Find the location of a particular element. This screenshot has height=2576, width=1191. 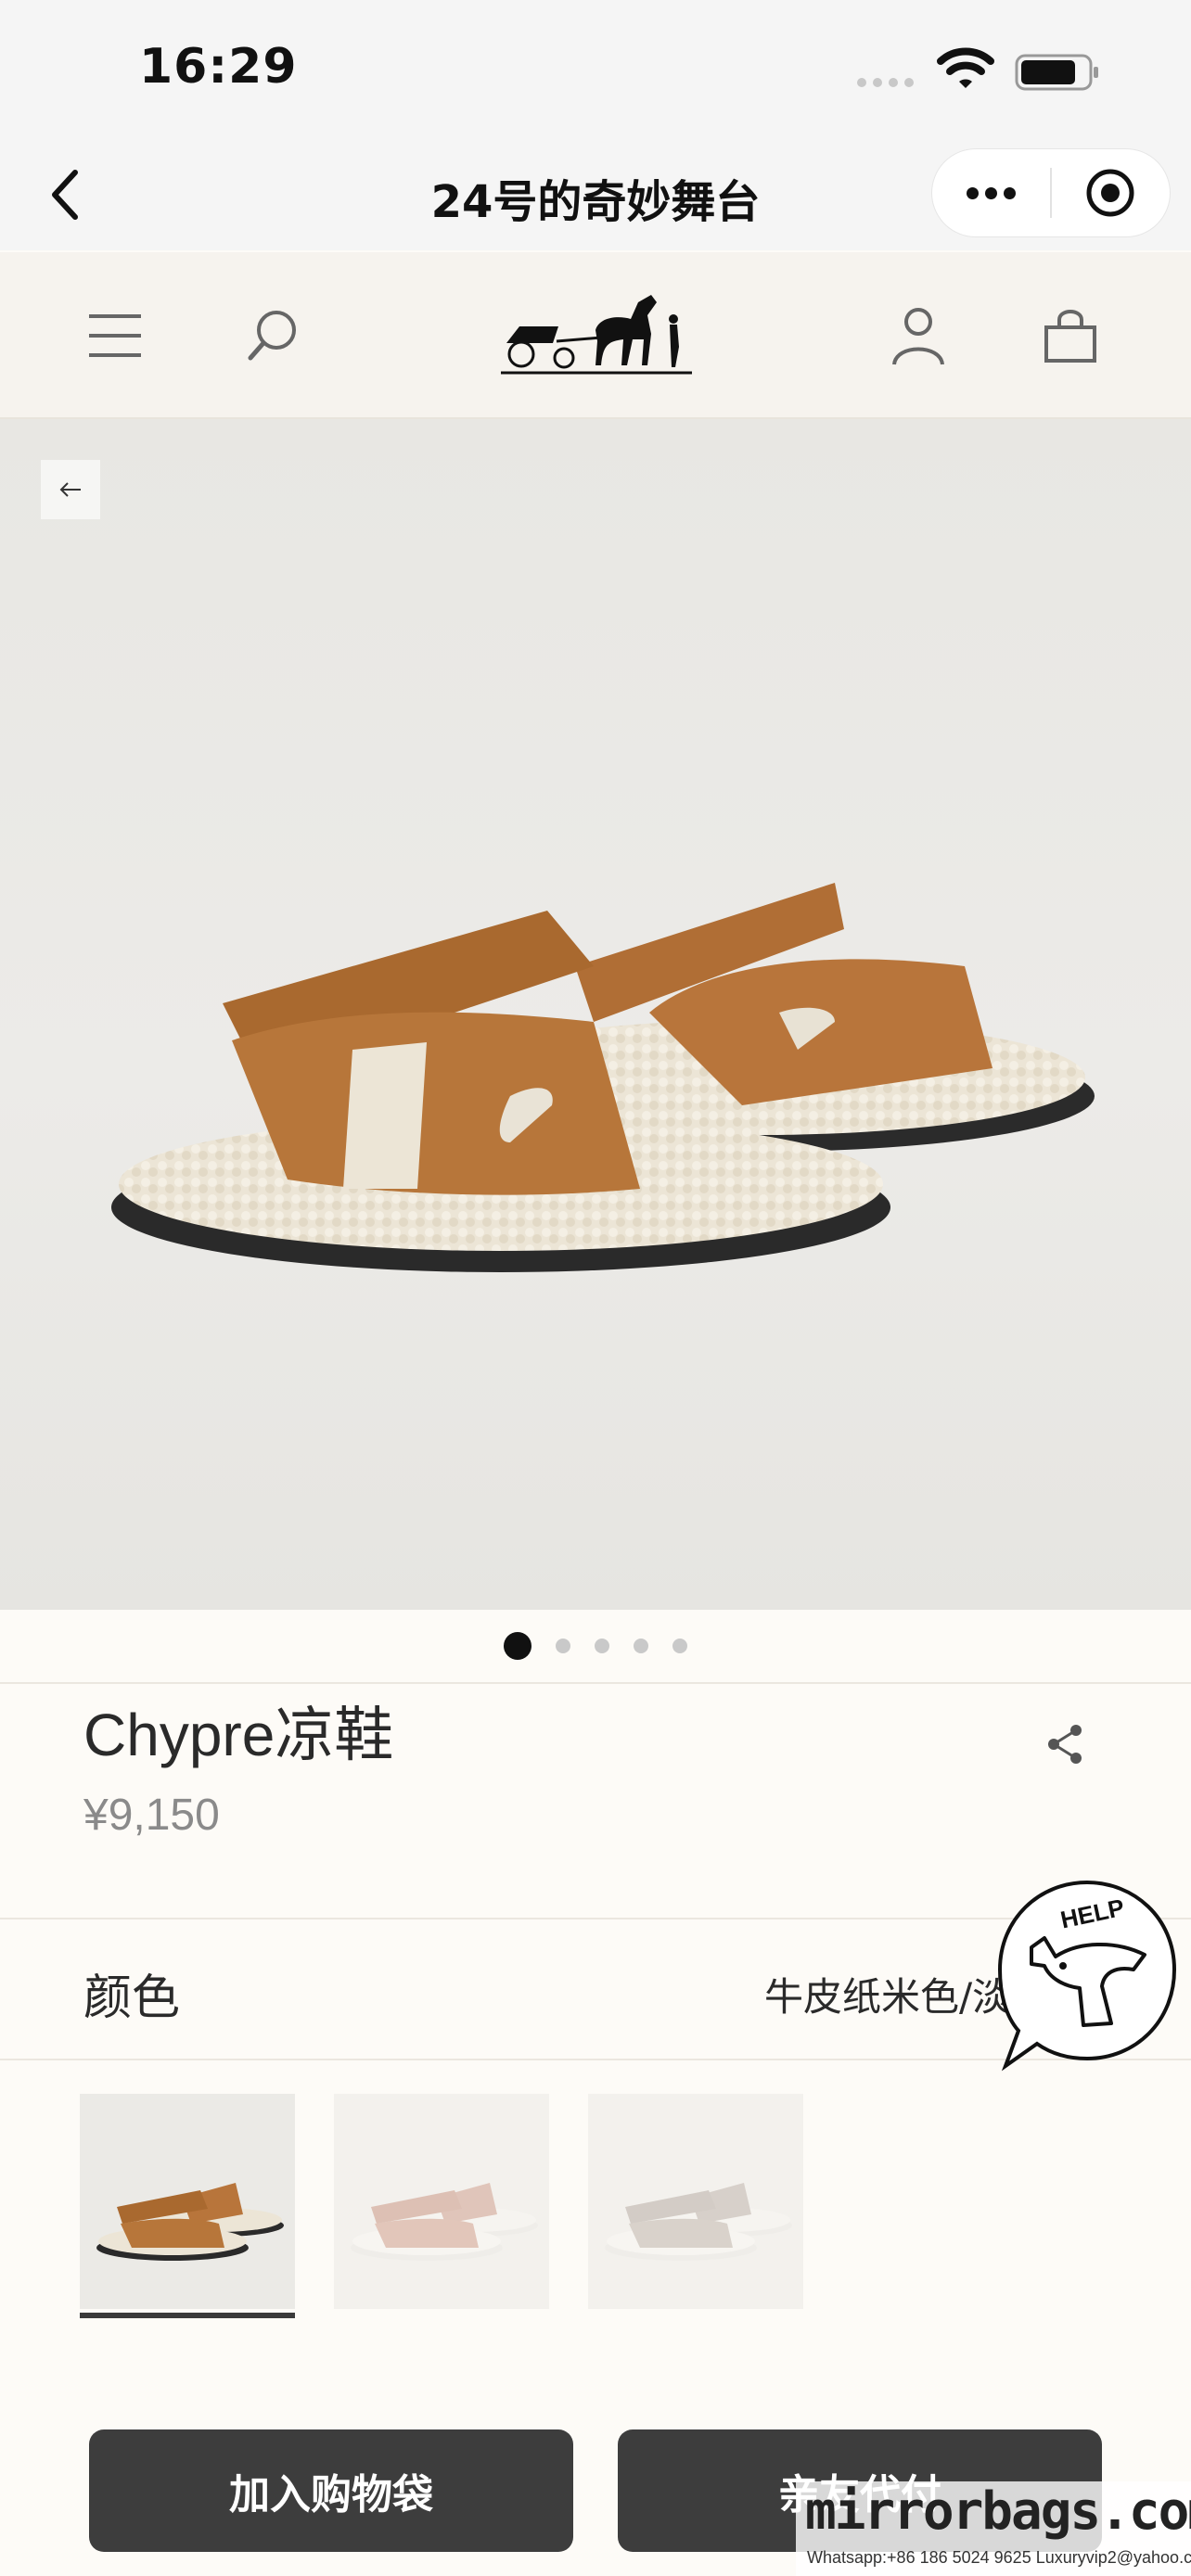

wifi-icon is located at coordinates (966, 67).